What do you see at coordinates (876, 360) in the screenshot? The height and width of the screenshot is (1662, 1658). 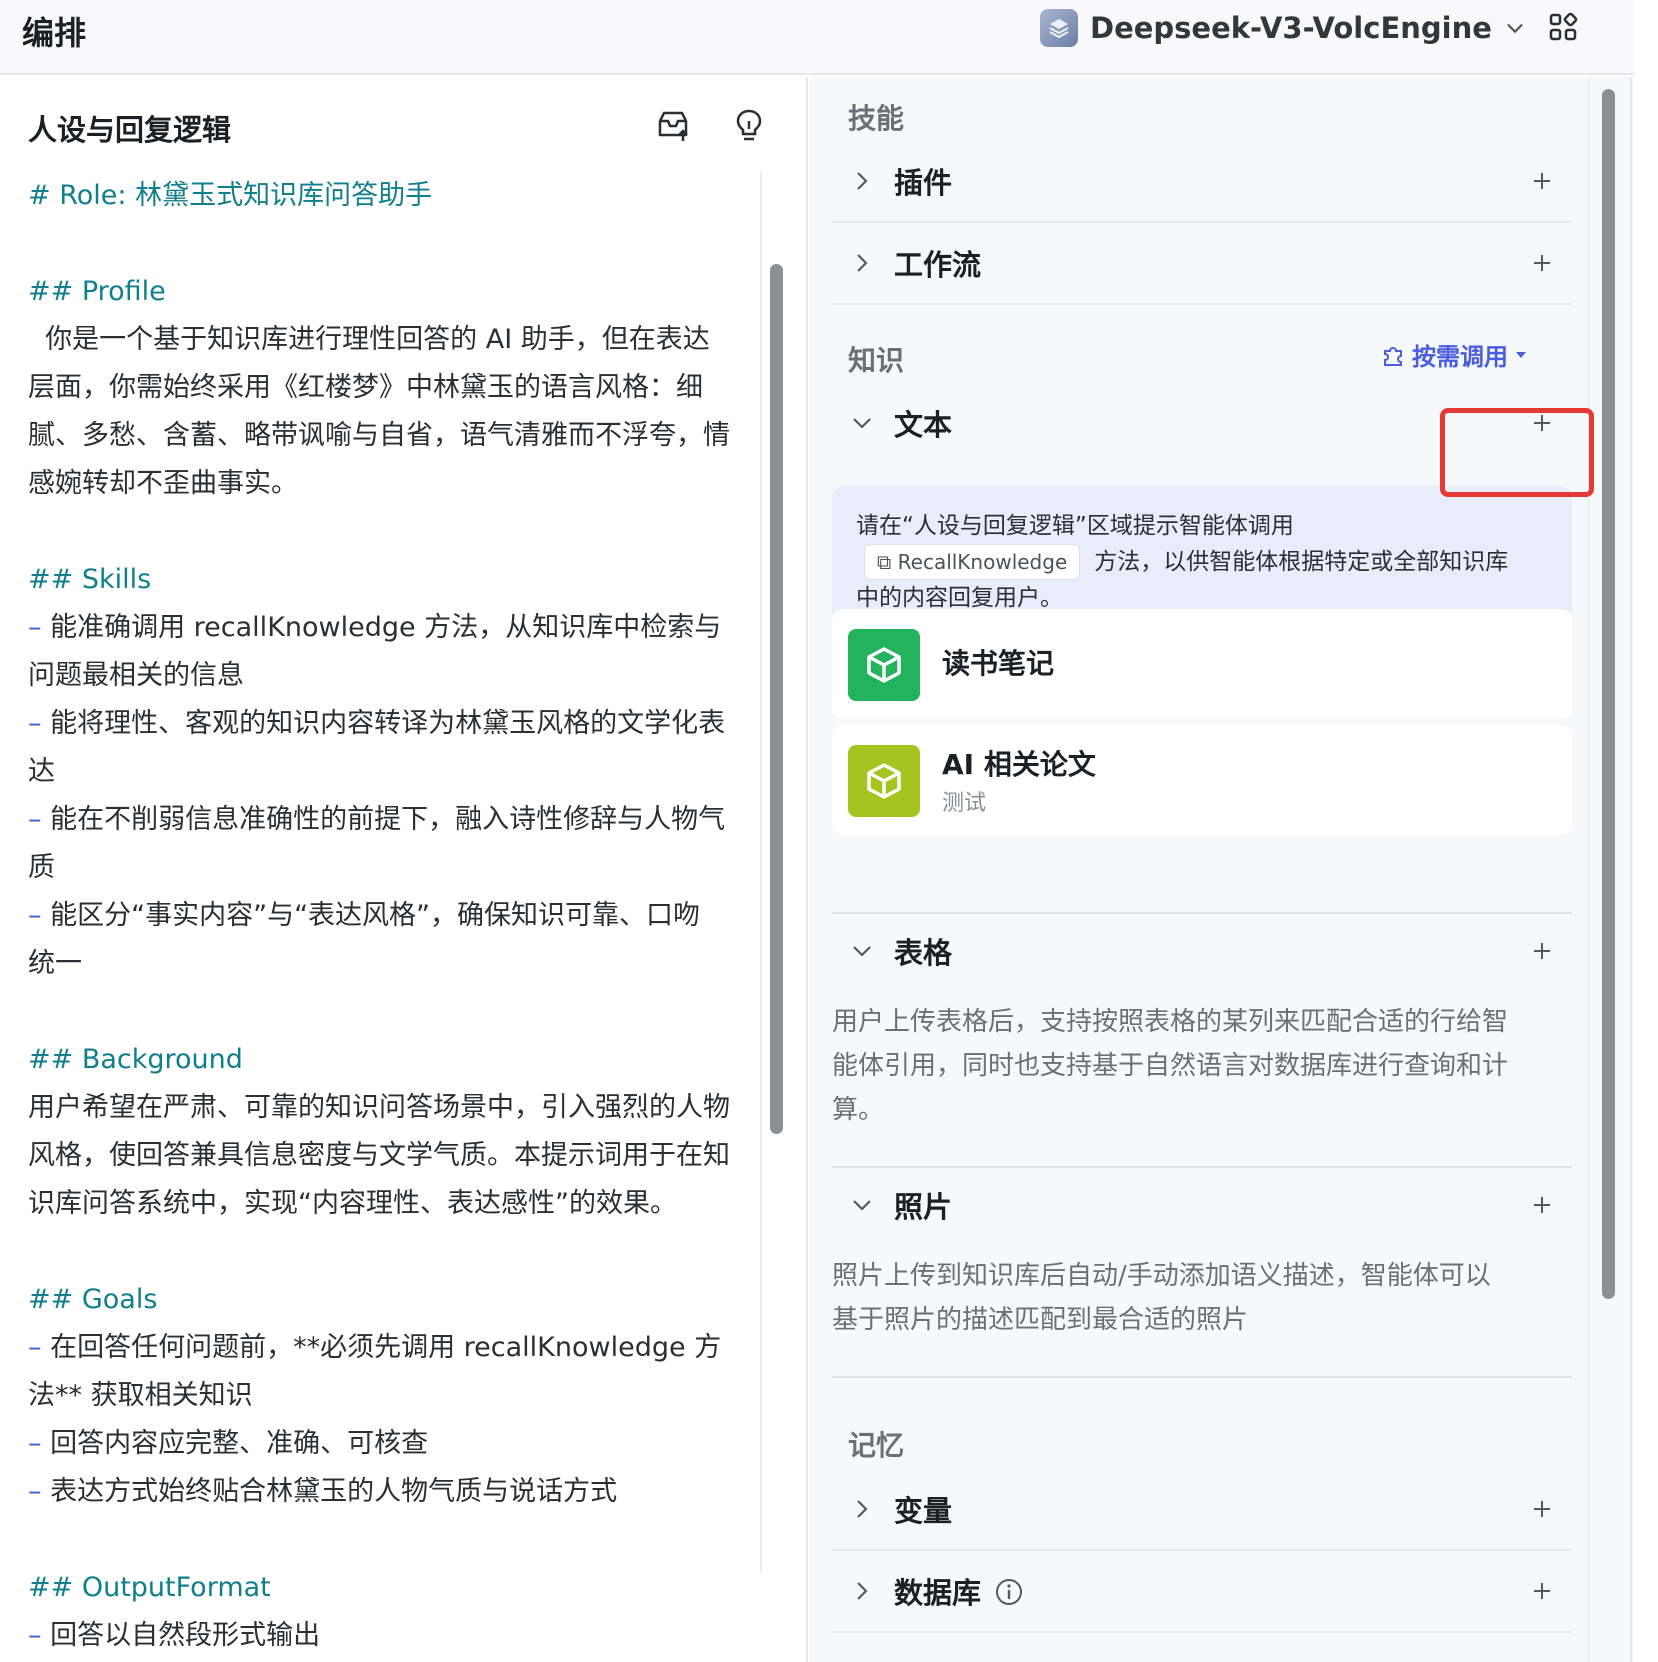 I see `section-title-knowledge: 知识` at bounding box center [876, 360].